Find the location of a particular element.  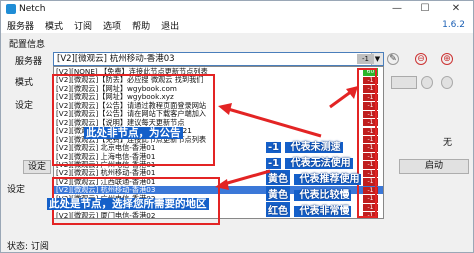

status-label: 状态: 订阅 is located at coordinates (28, 247).